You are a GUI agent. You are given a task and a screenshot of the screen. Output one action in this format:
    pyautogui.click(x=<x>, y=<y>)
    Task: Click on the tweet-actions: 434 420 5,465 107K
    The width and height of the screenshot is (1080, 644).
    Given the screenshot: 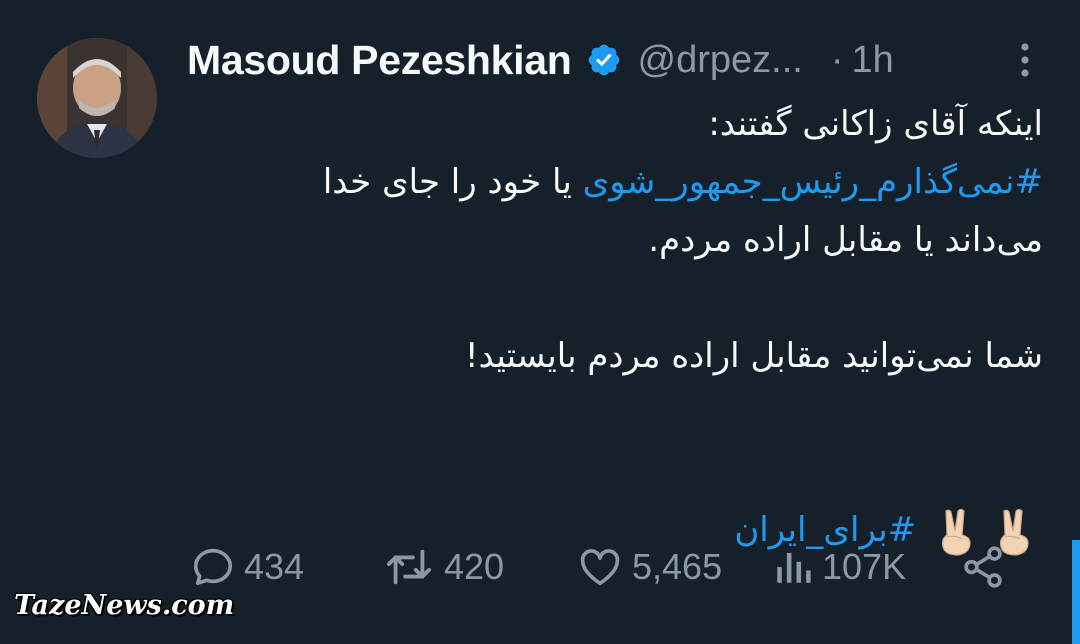 What is the action you would take?
    pyautogui.click(x=600, y=567)
    